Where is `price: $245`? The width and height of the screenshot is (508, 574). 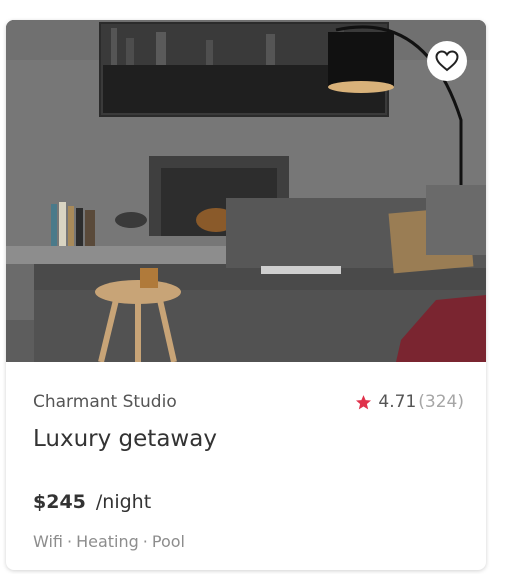 price: $245 is located at coordinates (59, 502).